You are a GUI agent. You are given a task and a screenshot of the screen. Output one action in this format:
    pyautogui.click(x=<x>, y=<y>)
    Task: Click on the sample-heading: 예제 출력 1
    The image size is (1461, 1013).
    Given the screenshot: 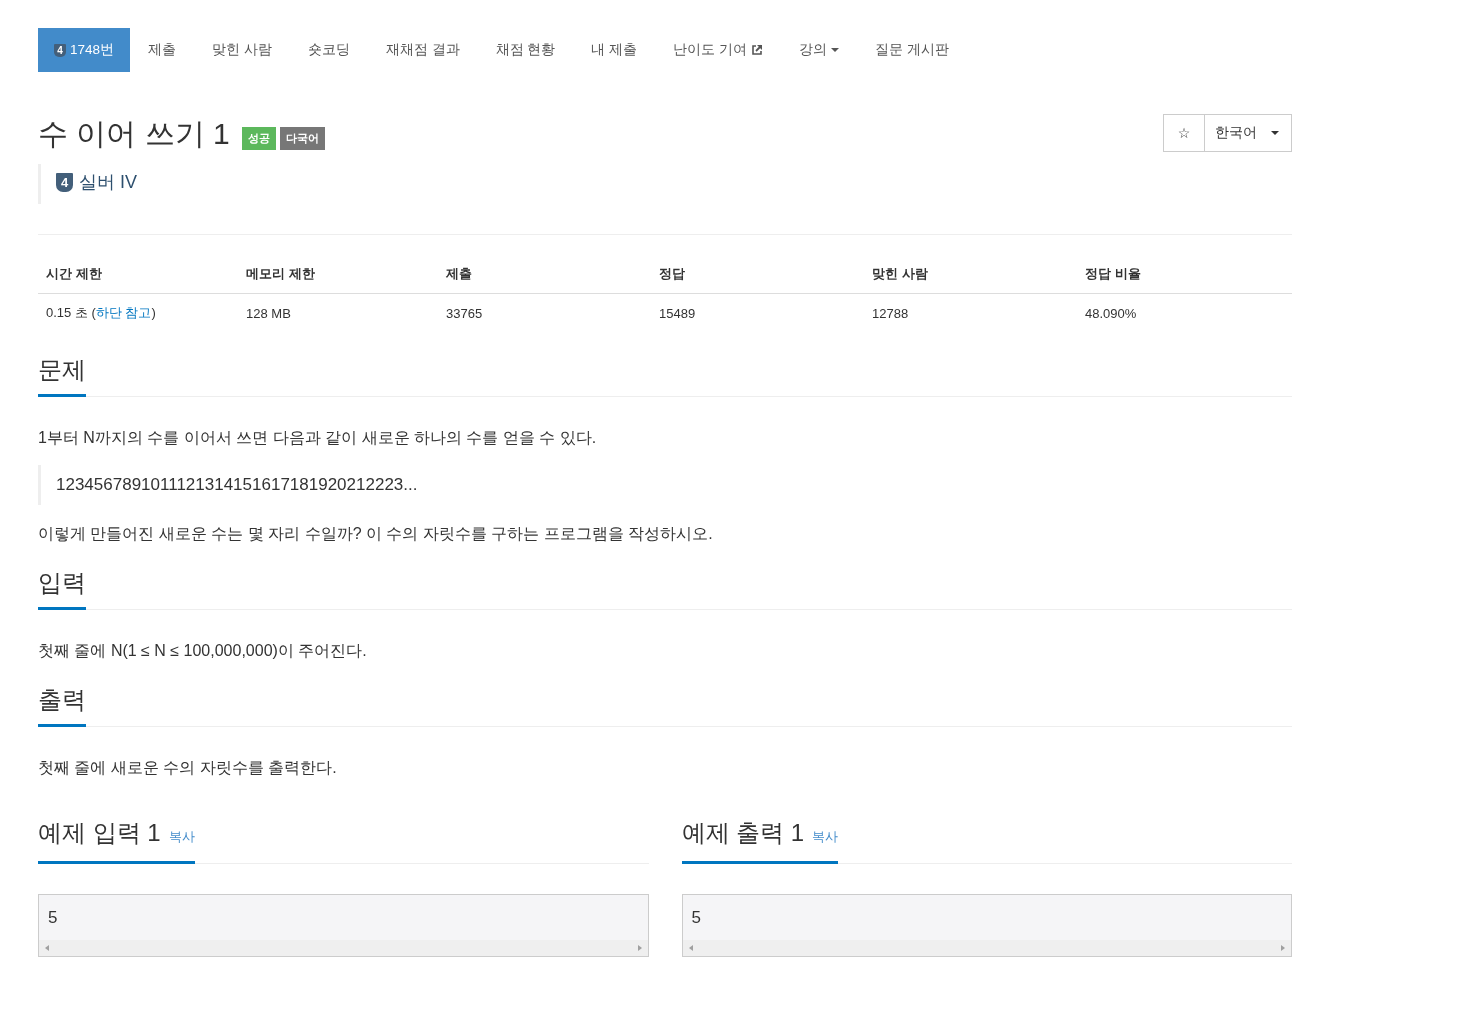 What is the action you would take?
    pyautogui.click(x=743, y=832)
    